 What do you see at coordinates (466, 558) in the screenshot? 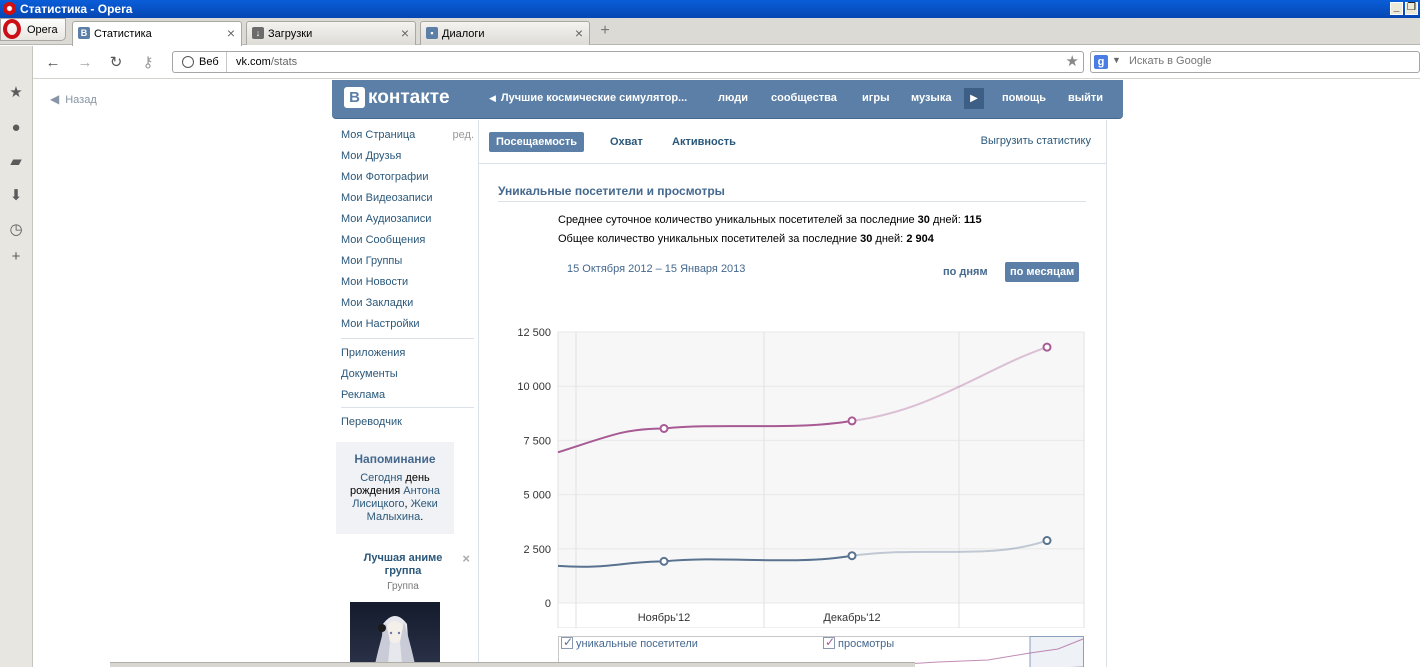
I see `close-ad-icon: ×` at bounding box center [466, 558].